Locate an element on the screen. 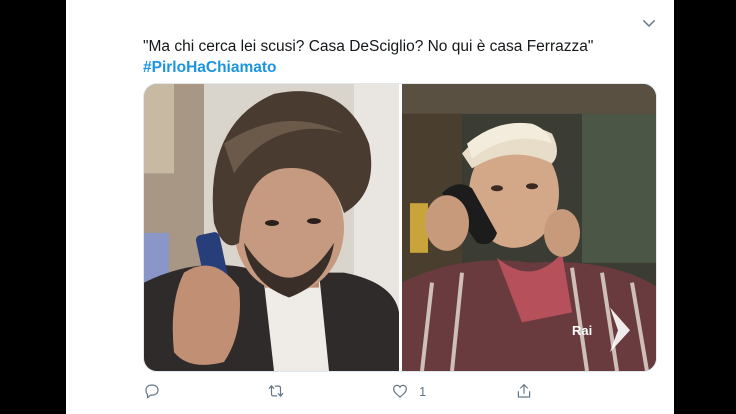  reply-button is located at coordinates (152, 391).